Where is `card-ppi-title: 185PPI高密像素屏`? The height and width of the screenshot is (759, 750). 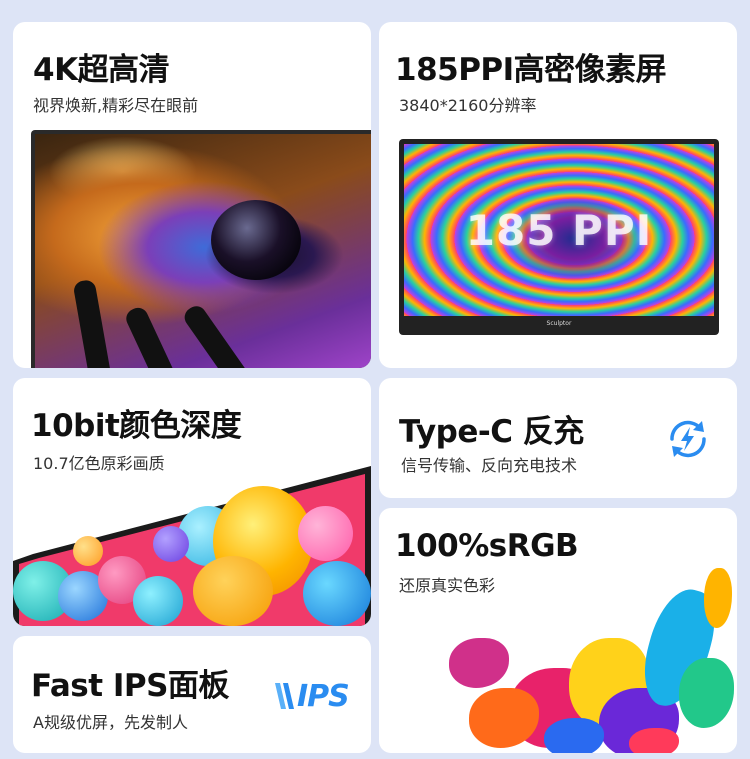 card-ppi-title: 185PPI高密像素屏 is located at coordinates (531, 70).